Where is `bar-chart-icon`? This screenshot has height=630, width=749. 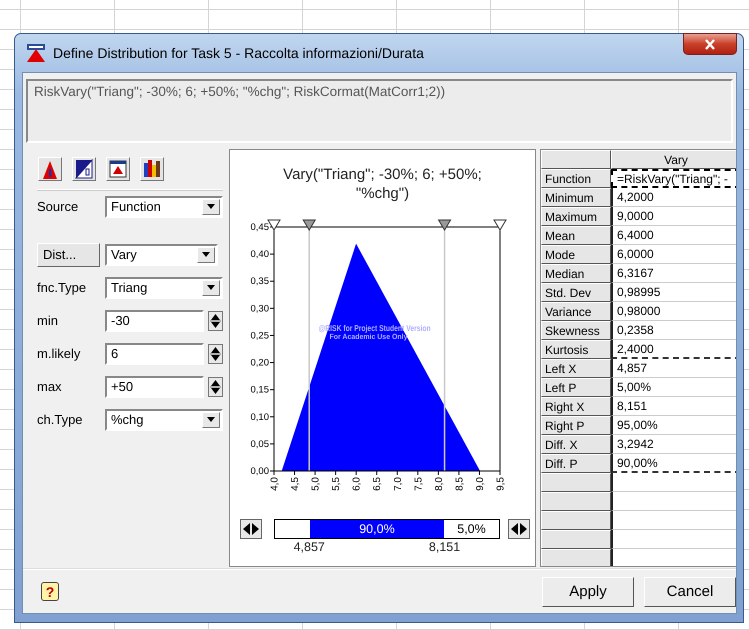 bar-chart-icon is located at coordinates (152, 169).